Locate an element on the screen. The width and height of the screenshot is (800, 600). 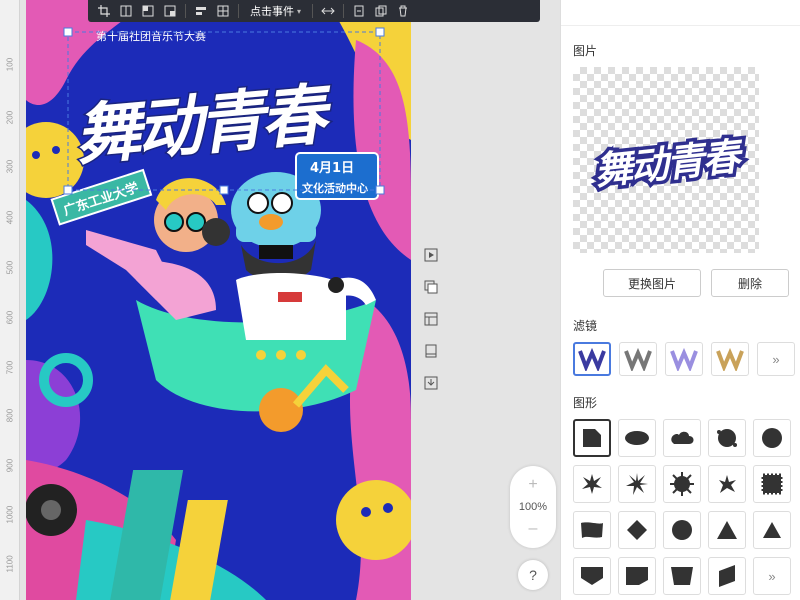
panel-header is located at coordinates (680, 13).